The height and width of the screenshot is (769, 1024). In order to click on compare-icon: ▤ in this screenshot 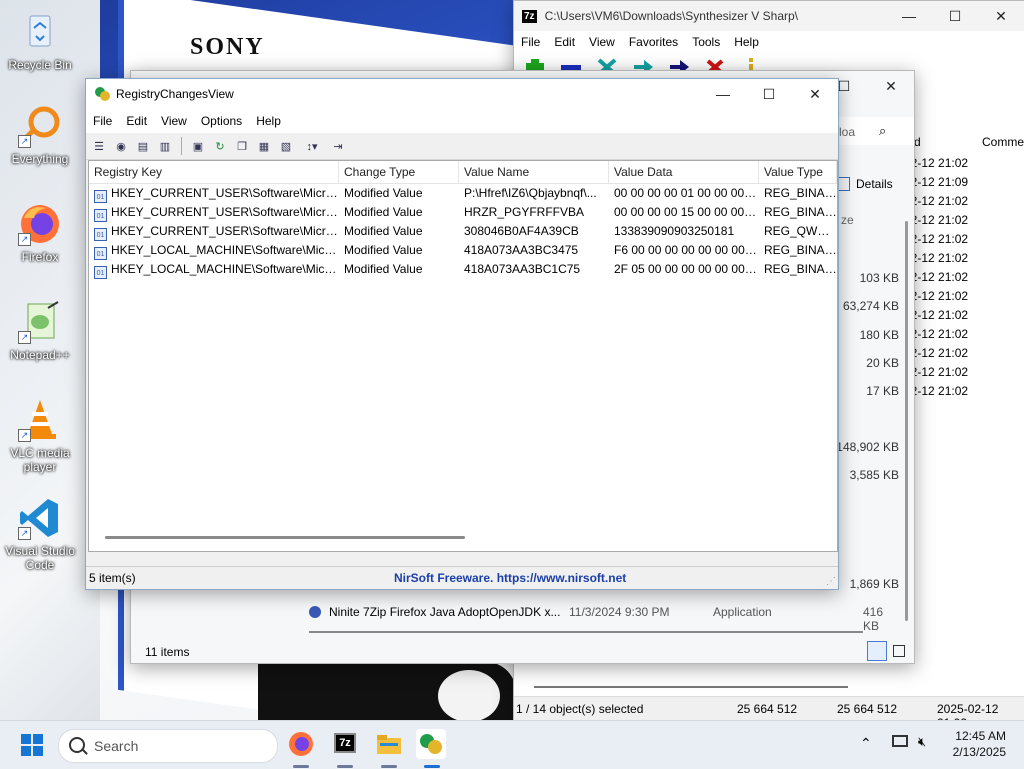, I will do `click(143, 146)`.